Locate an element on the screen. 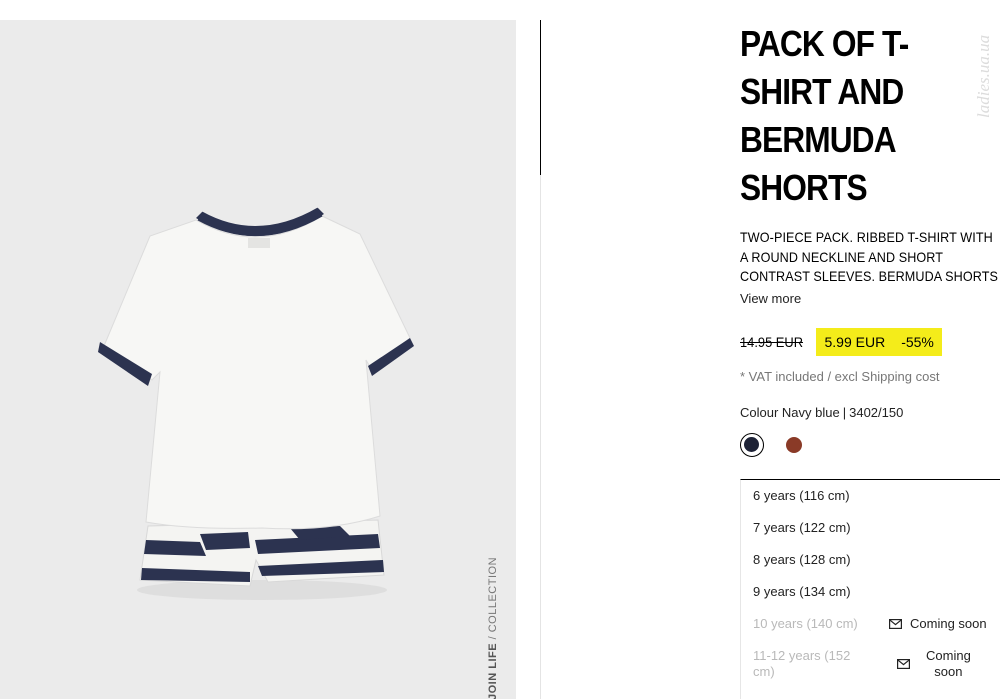  product-title-line: SHIRT AND is located at coordinates (822, 91).